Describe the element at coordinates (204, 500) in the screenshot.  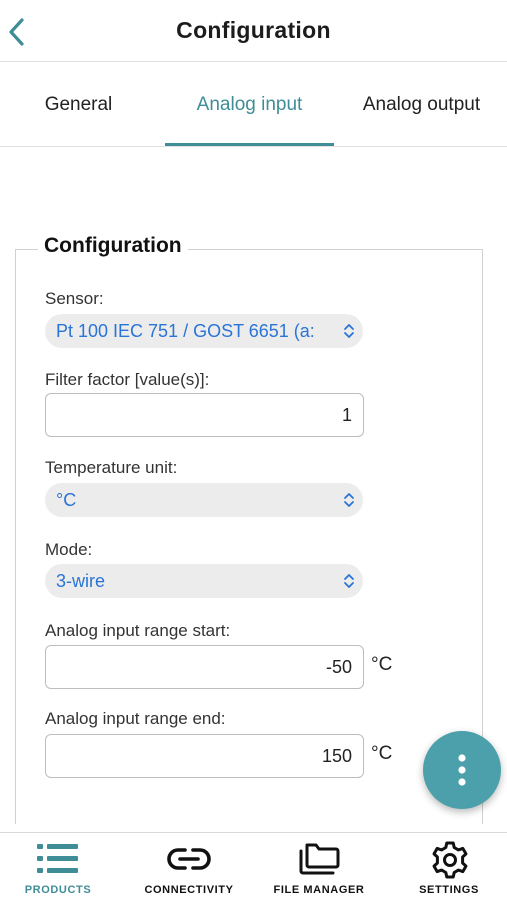
I see `temperature-unit-select: °C` at that location.